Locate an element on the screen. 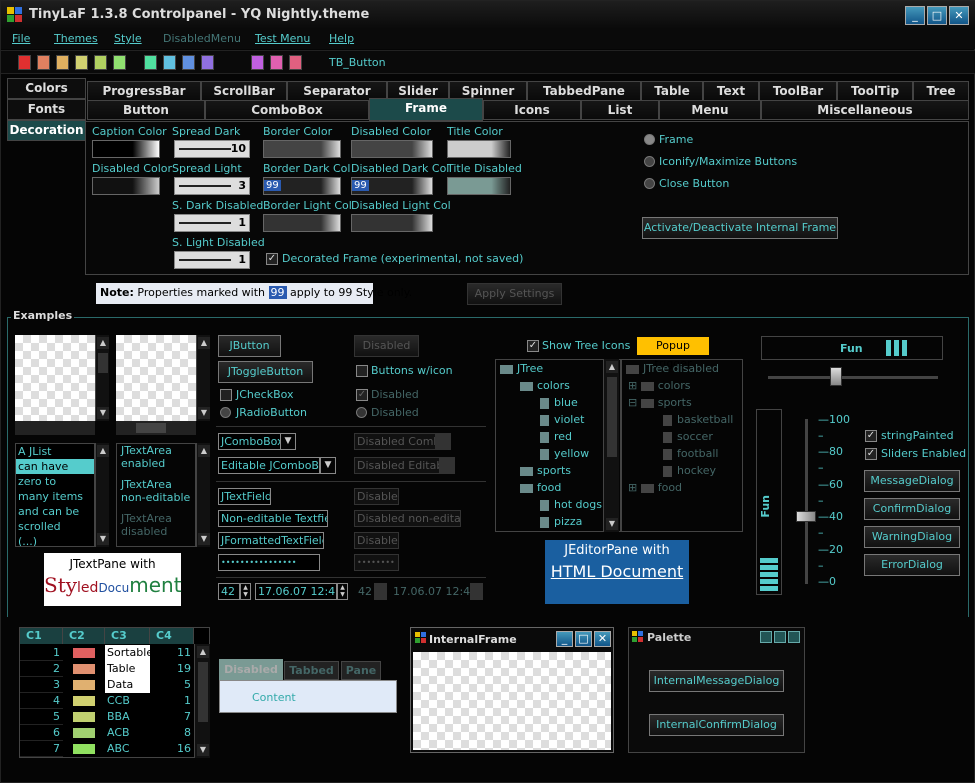  buttons-icon-checkbox is located at coordinates (362, 371).